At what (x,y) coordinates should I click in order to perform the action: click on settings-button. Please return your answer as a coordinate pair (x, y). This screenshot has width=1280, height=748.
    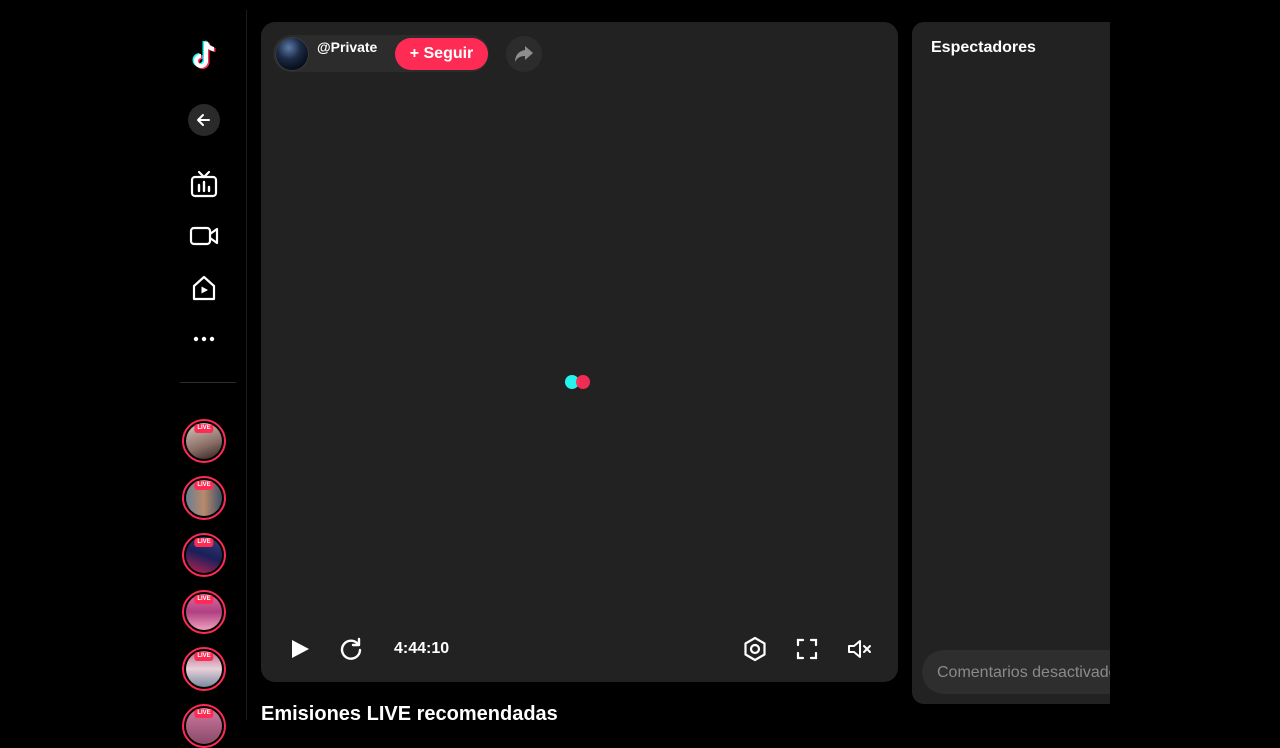
    Looking at the image, I should click on (755, 649).